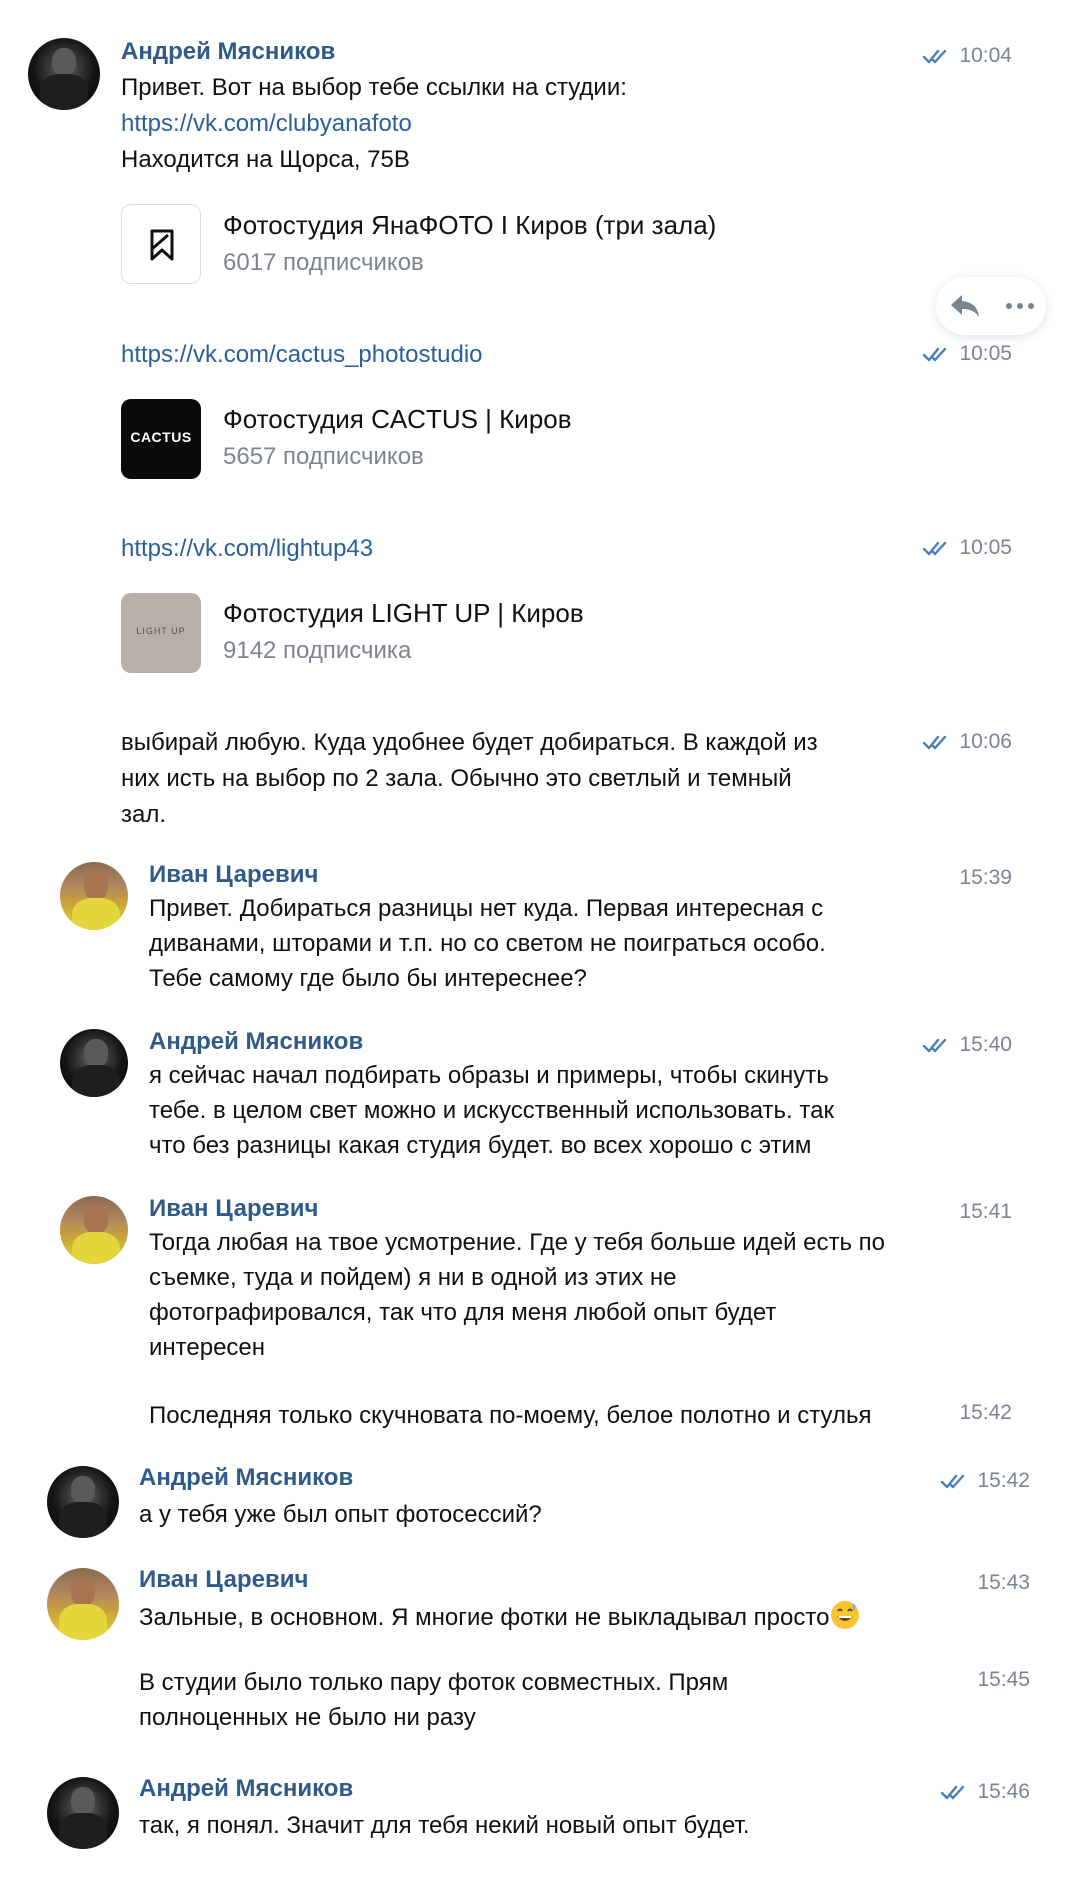 This screenshot has width=1084, height=1895. I want to click on message-text: полноценных не было ни разу, so click(307, 1717).